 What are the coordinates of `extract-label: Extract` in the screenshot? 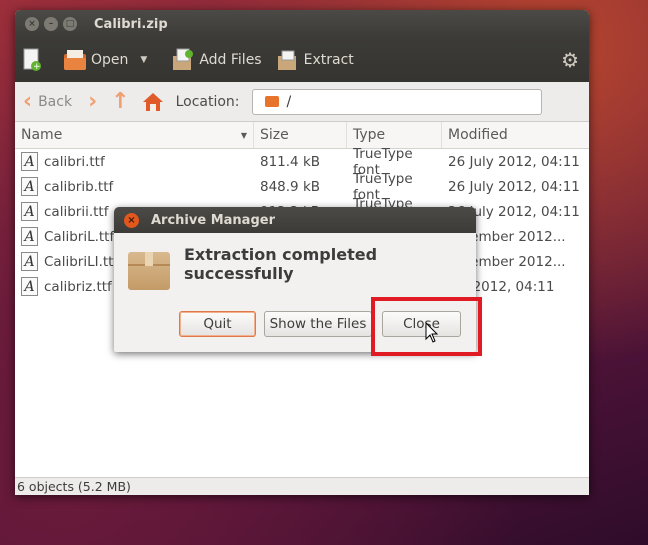 It's located at (328, 60).